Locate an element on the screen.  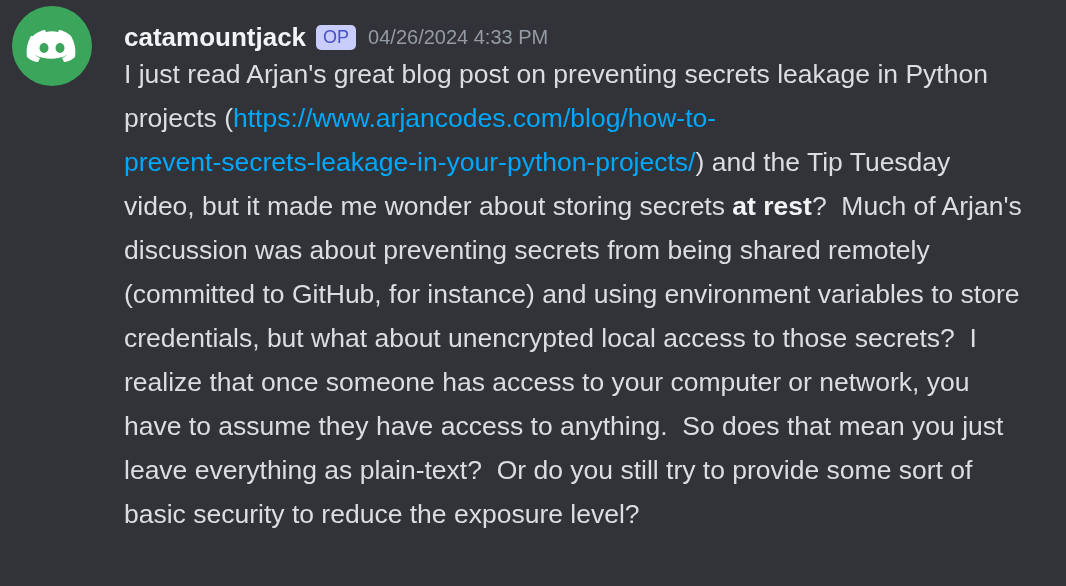
message-link: https://www.arjancodes.com/blog/how-to- is located at coordinates (475, 118).